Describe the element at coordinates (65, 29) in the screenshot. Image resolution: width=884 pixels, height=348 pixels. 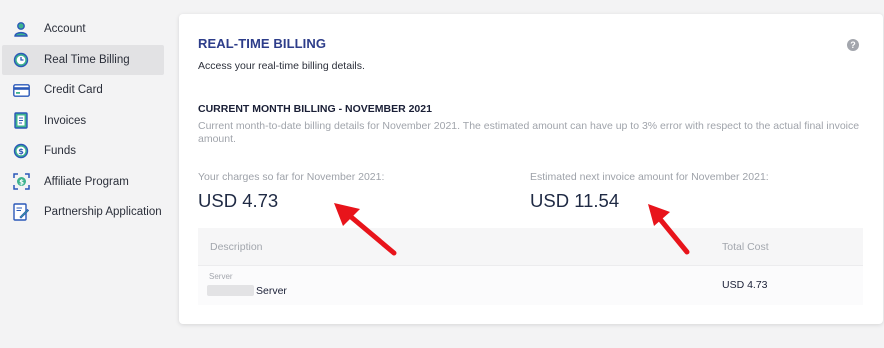
I see `sidebar-item-label: Account` at that location.